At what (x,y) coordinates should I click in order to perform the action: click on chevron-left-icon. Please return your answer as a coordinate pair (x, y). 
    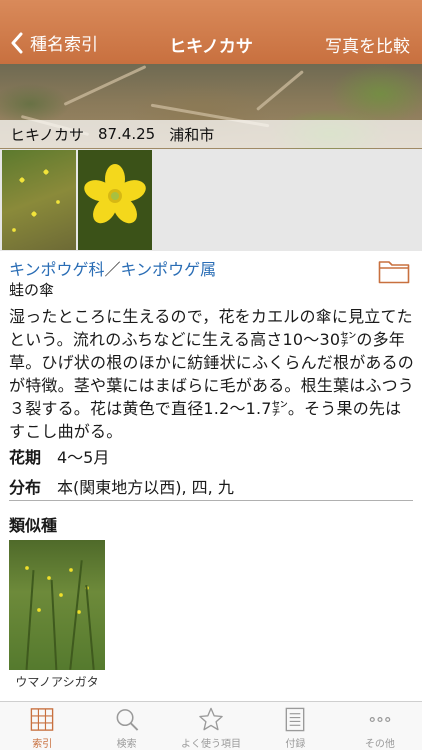
    Looking at the image, I should click on (17, 42).